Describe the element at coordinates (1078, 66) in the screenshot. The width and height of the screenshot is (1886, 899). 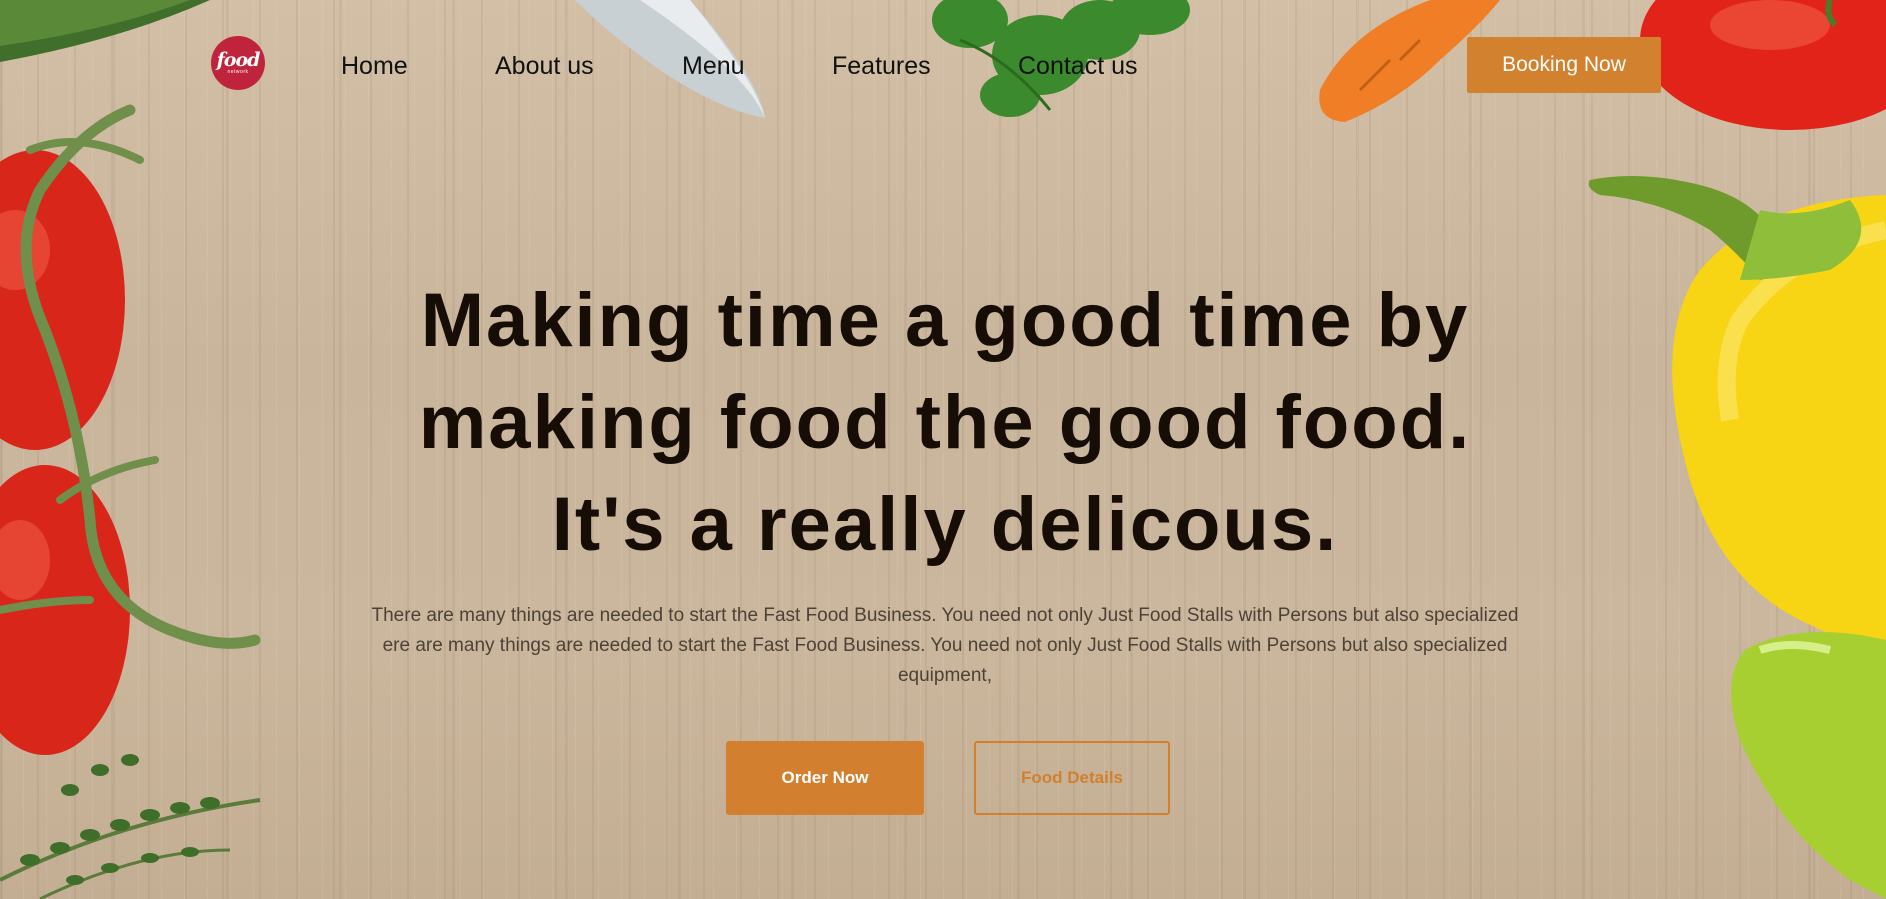
I see `nav-contact-us: Contact us` at that location.